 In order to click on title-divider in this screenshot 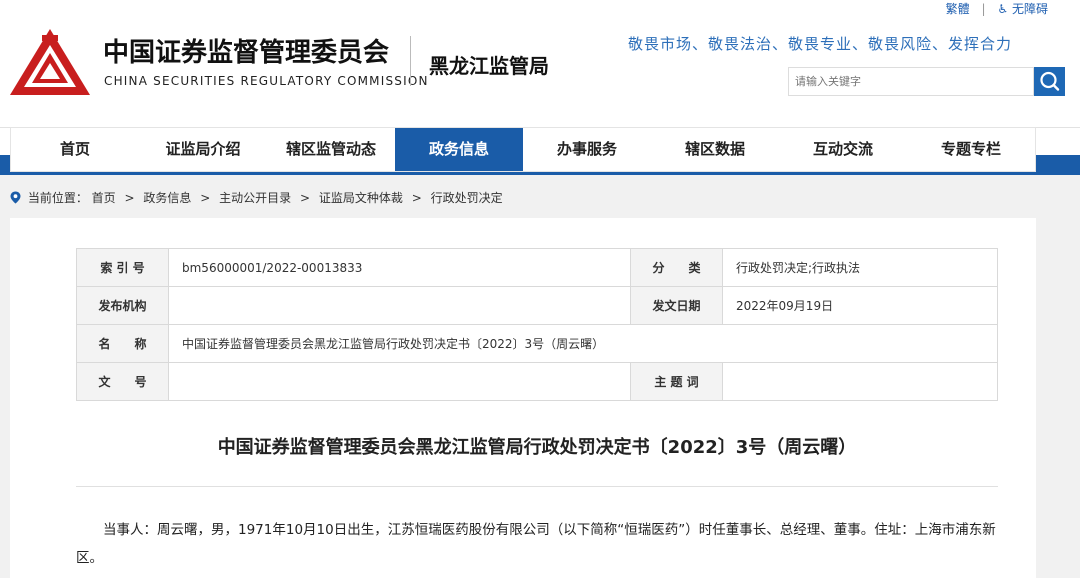, I will do `click(537, 486)`.